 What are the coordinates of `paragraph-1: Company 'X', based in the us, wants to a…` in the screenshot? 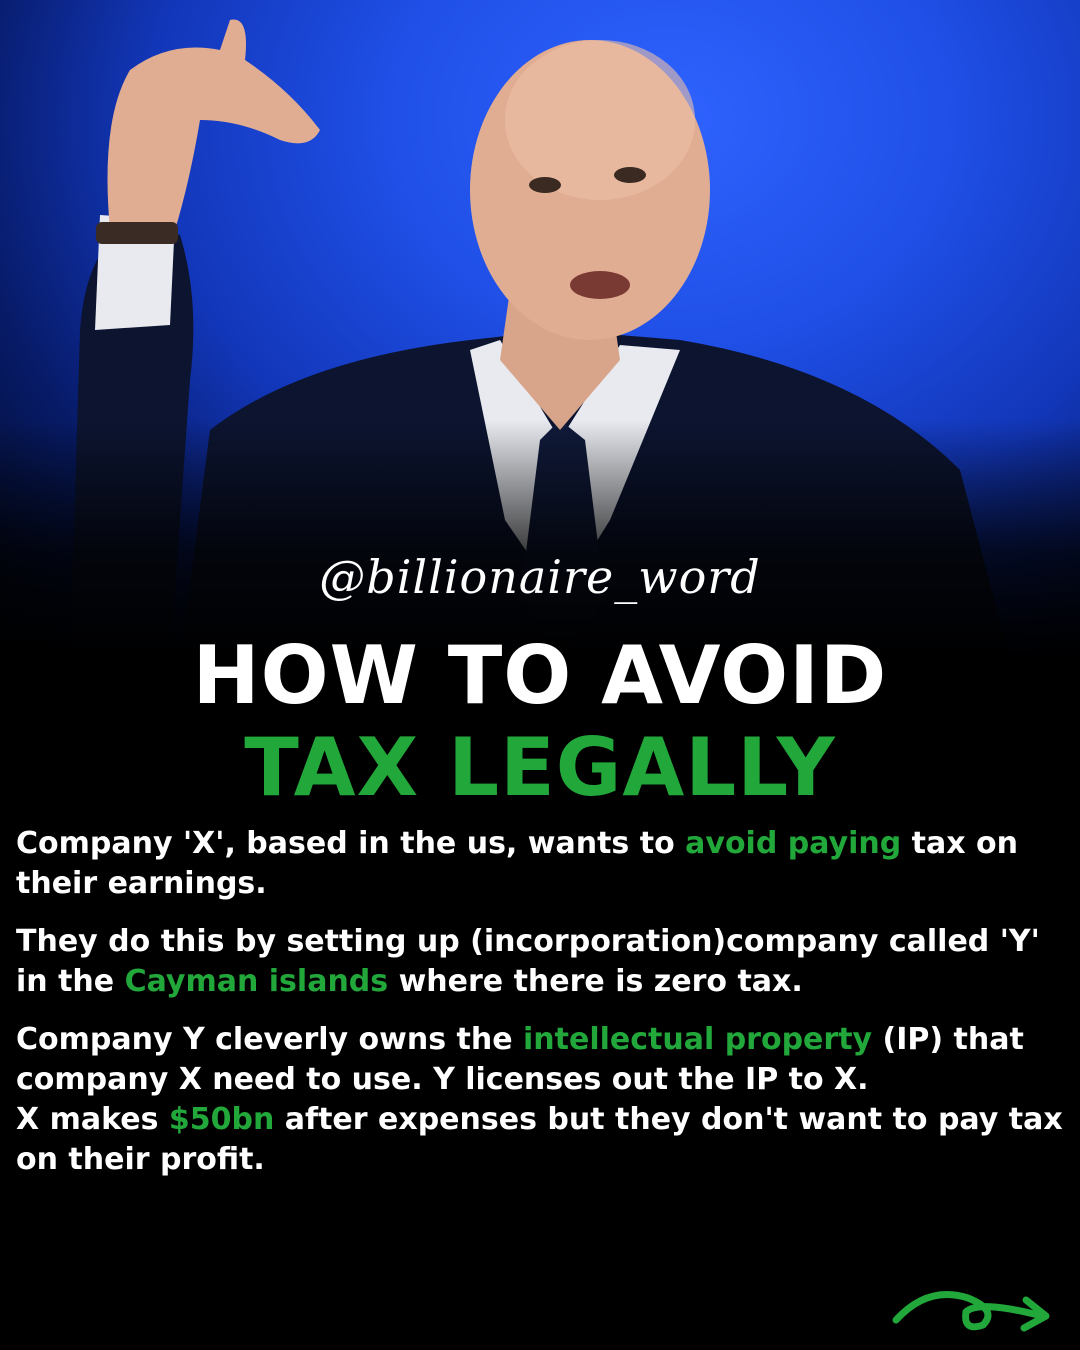 It's located at (541, 864).